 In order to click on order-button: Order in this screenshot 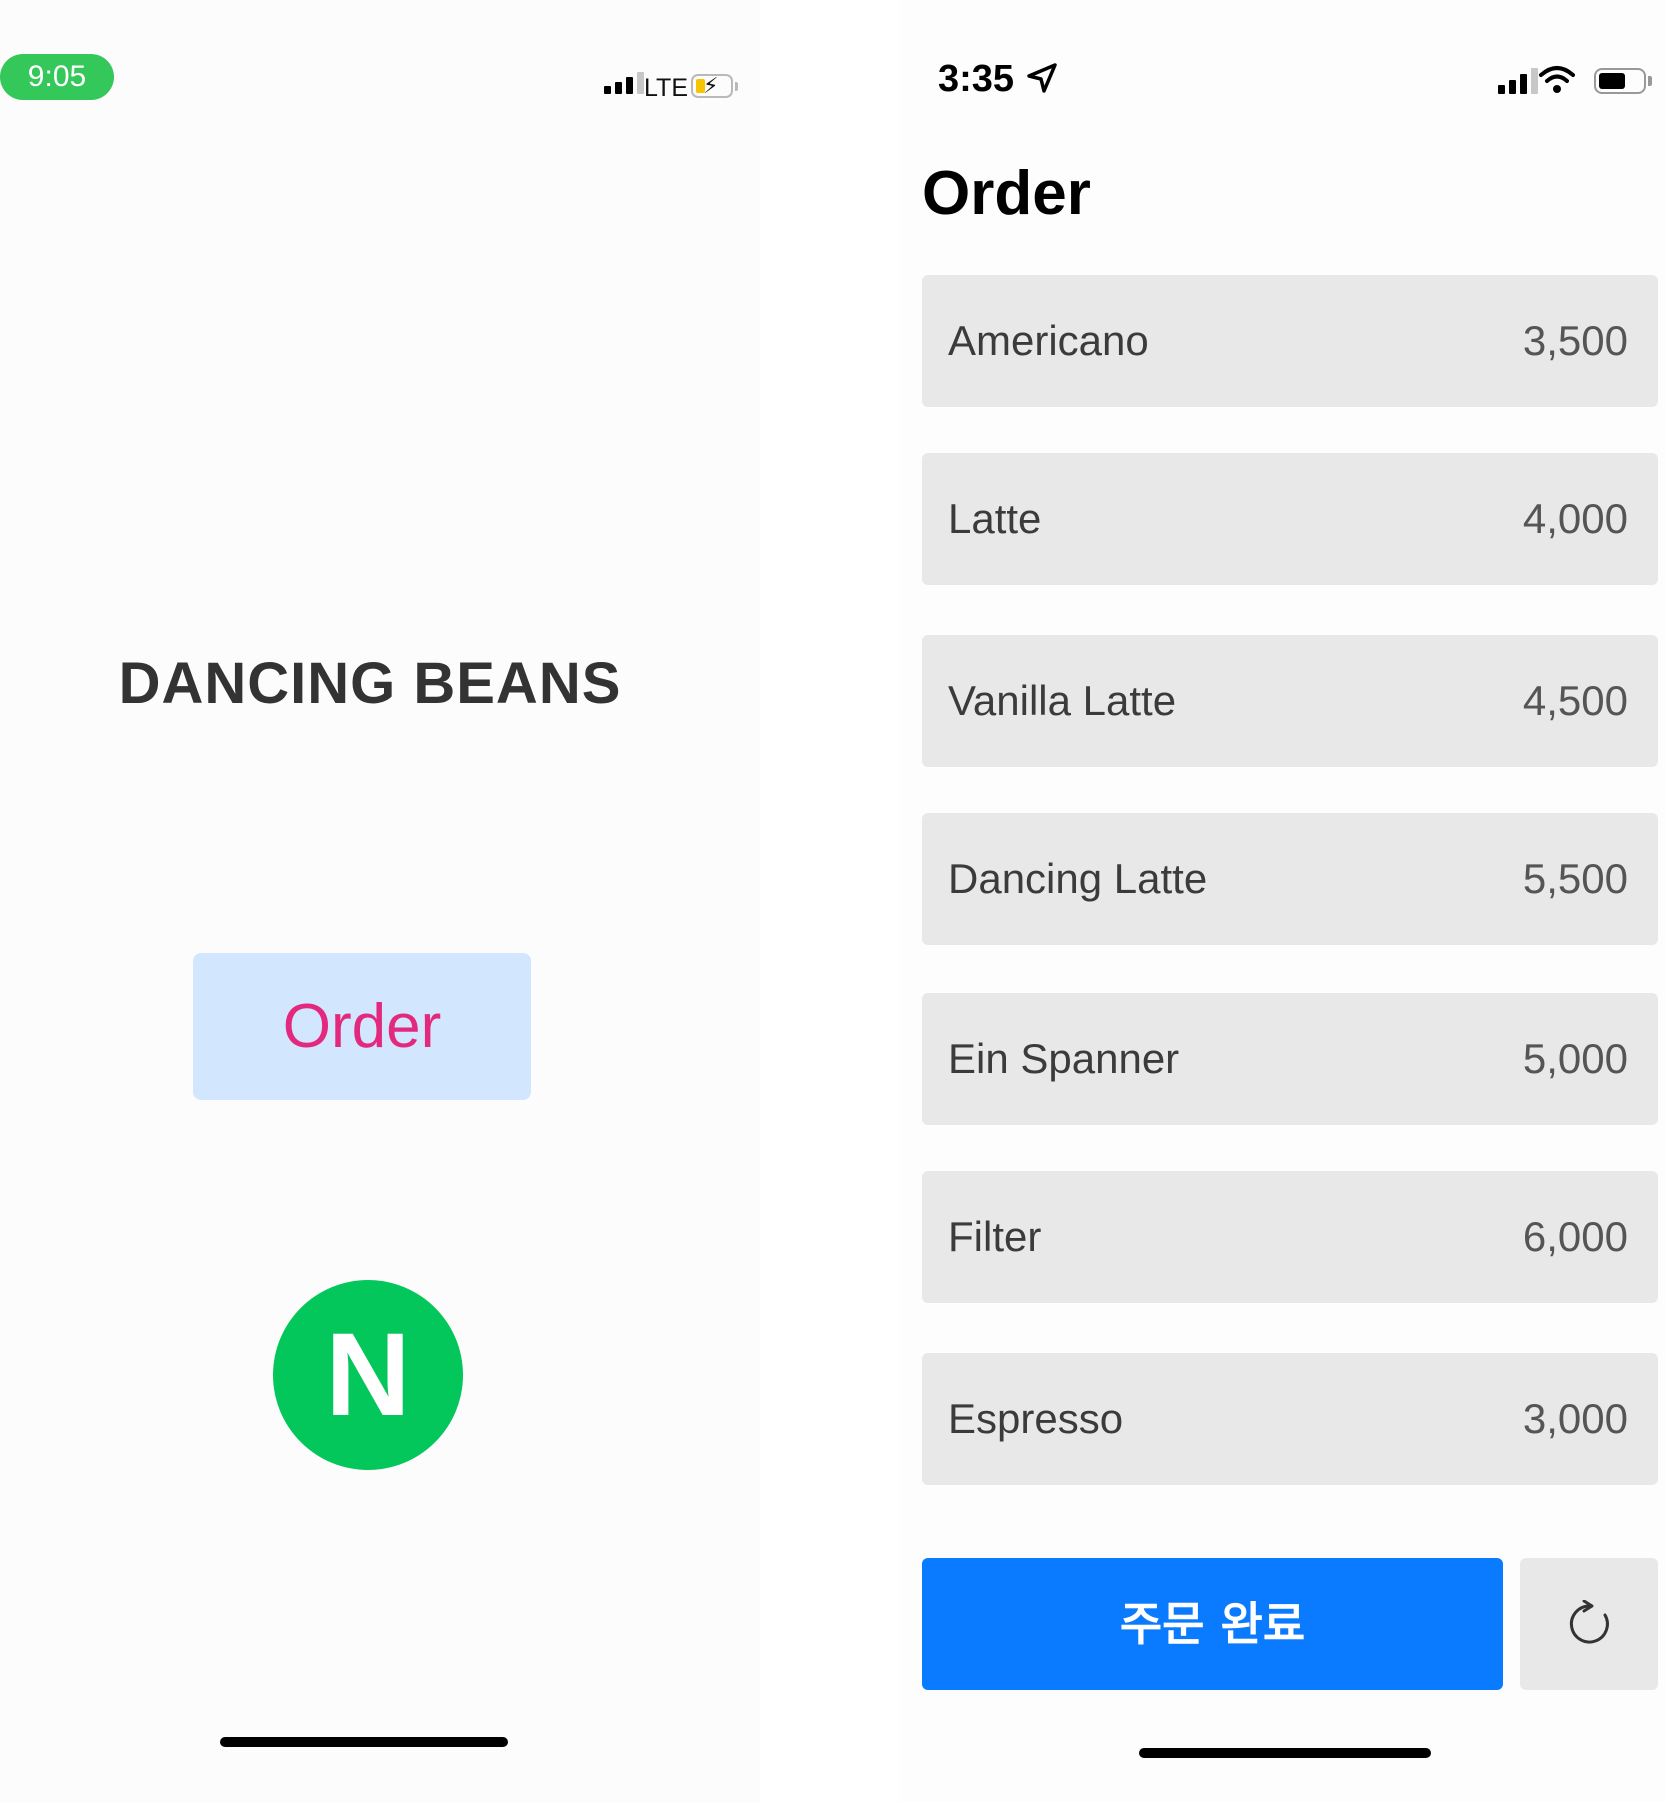, I will do `click(362, 1026)`.